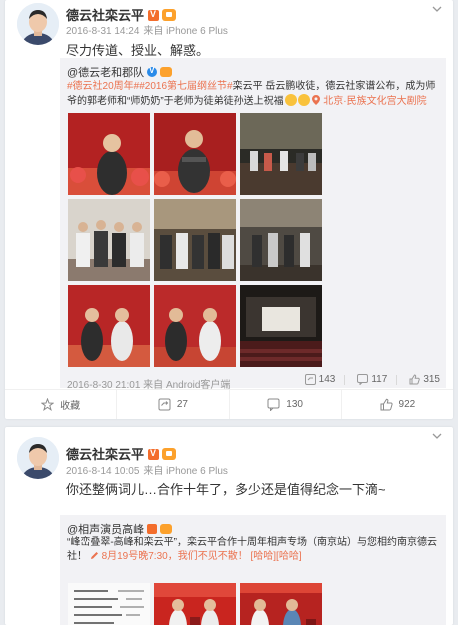 The width and height of the screenshot is (458, 625). What do you see at coordinates (374, 101) in the screenshot?
I see `location-text: 北京·民族文化宫大剧院` at bounding box center [374, 101].